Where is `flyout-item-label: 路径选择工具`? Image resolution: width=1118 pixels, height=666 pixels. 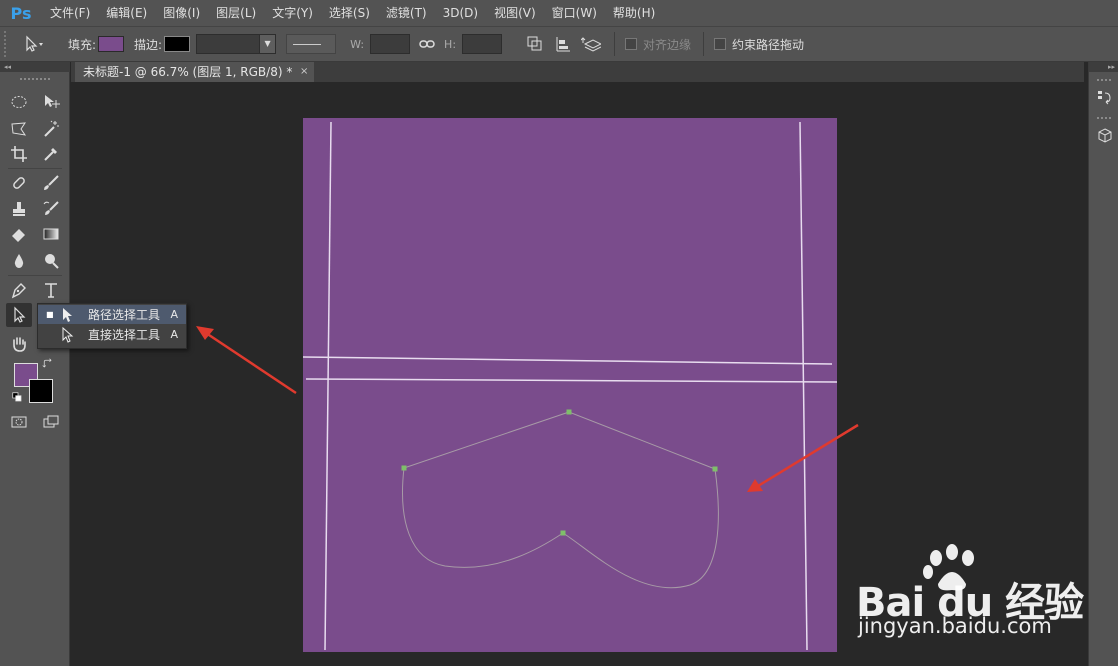 flyout-item-label: 路径选择工具 is located at coordinates (124, 315).